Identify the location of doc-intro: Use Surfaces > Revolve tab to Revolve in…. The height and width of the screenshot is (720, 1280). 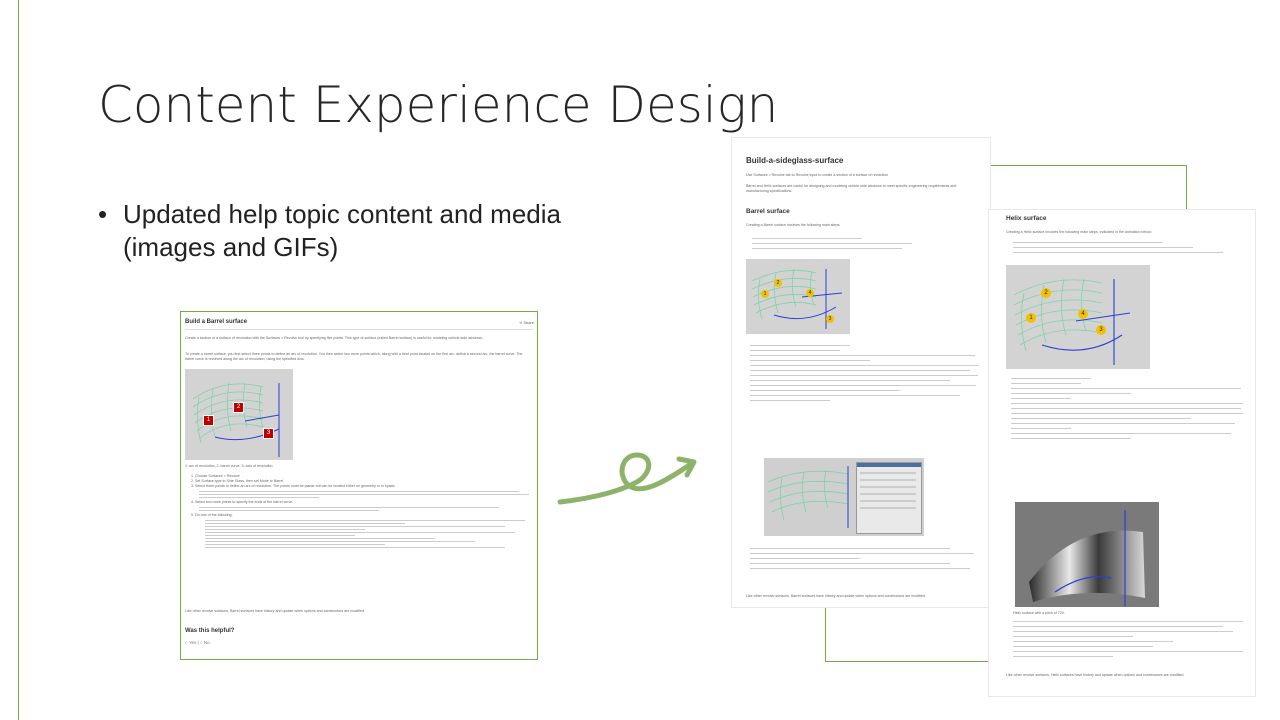
(817, 175).